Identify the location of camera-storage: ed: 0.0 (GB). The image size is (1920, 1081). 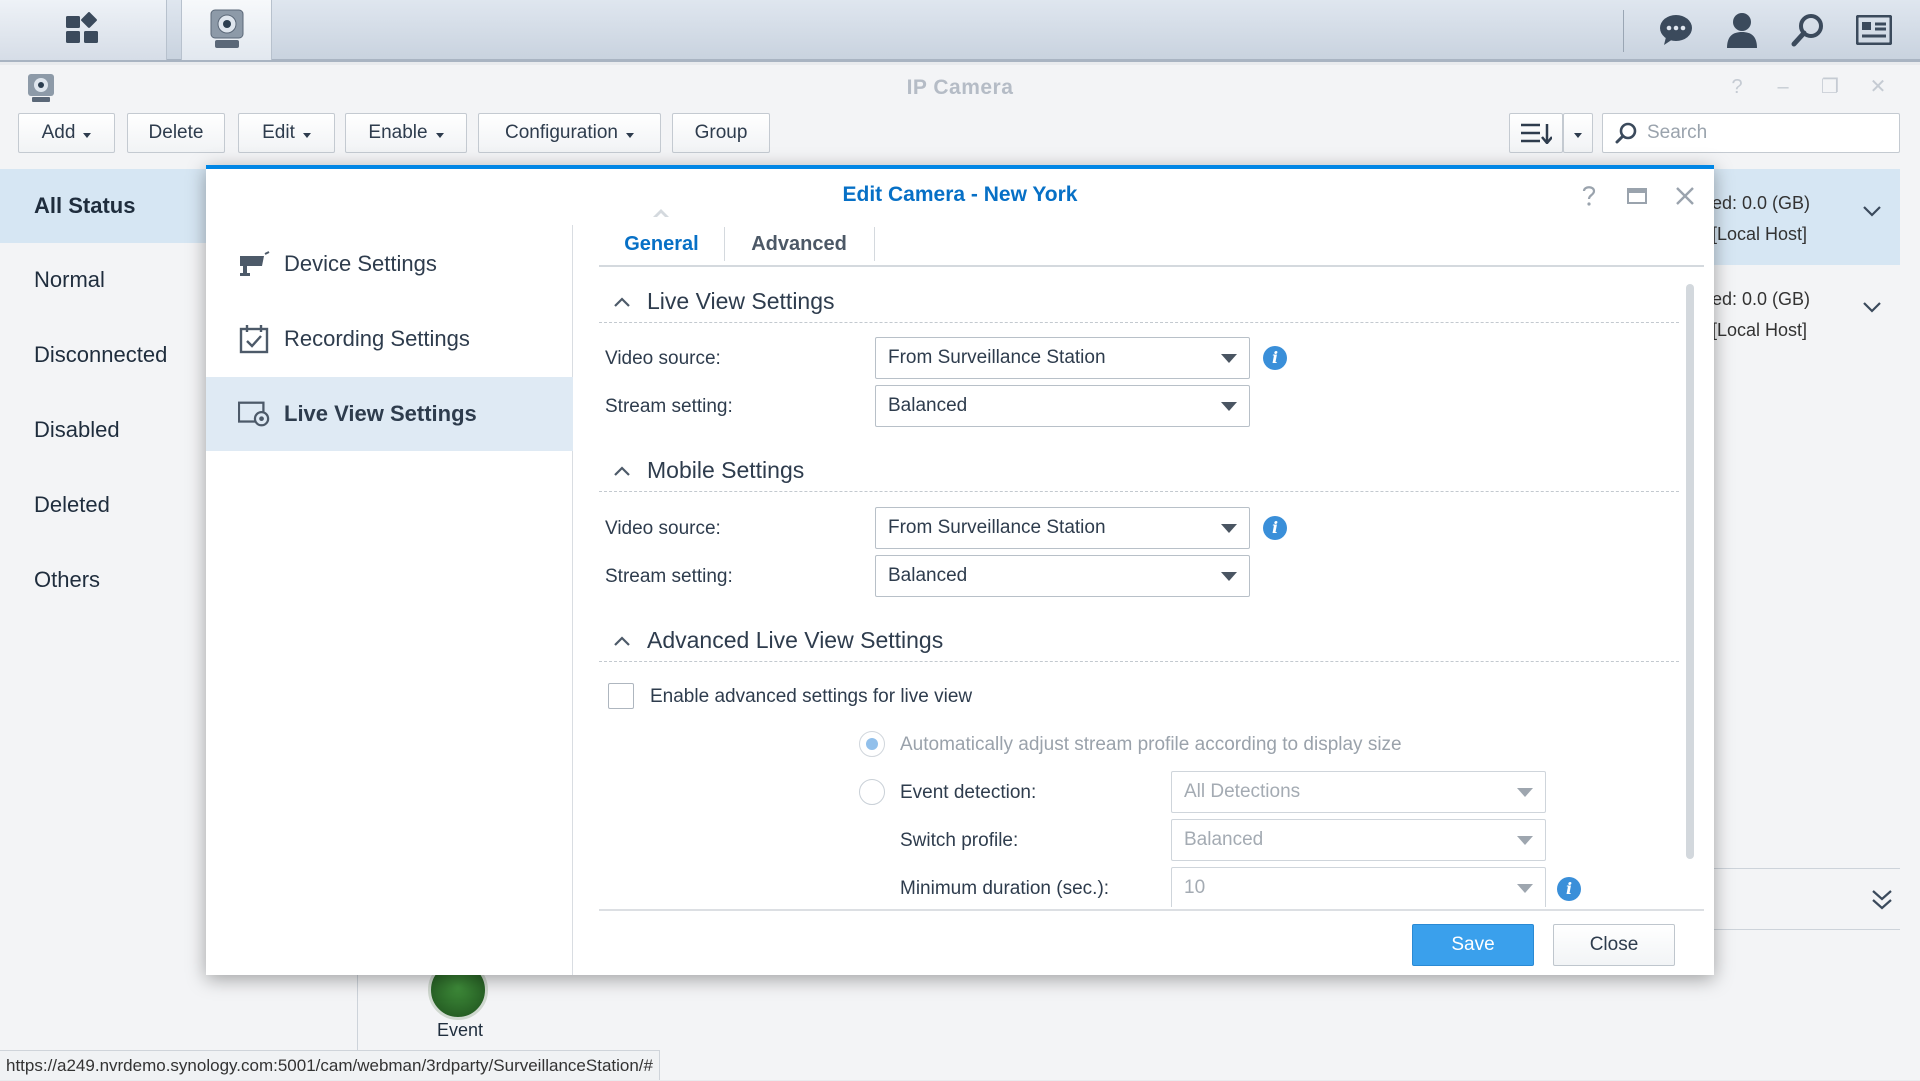
(1761, 299).